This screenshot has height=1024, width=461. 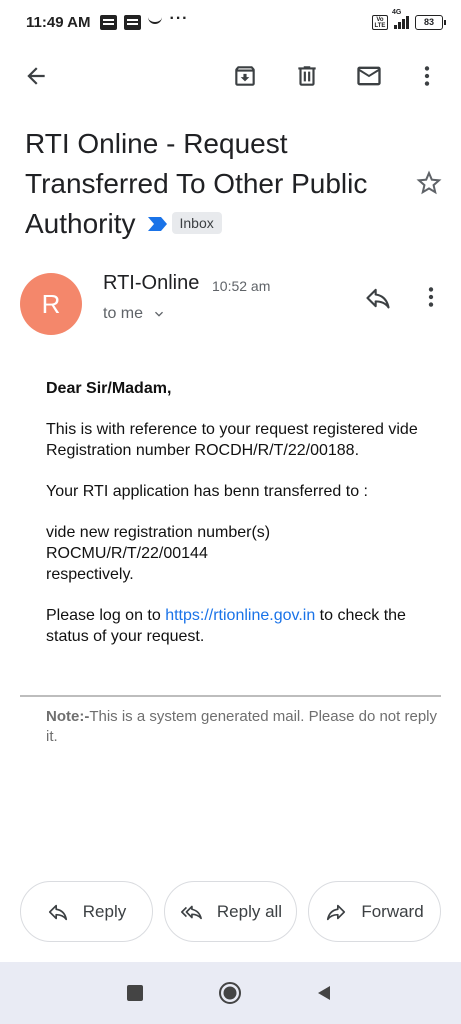 I want to click on archive-button, so click(x=245, y=76).